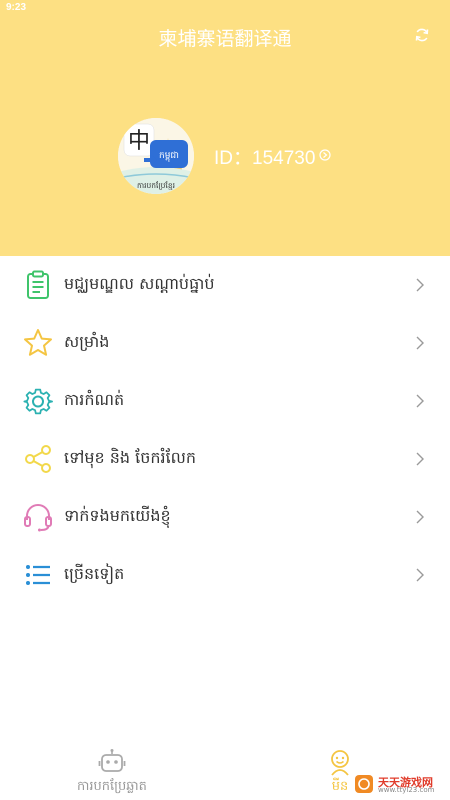 The image size is (450, 800). What do you see at coordinates (38, 575) in the screenshot?
I see `list-icon` at bounding box center [38, 575].